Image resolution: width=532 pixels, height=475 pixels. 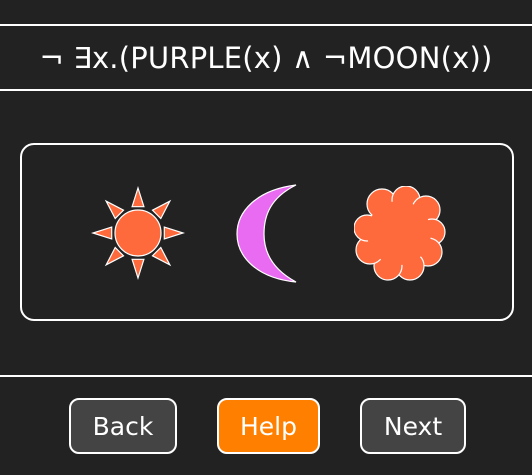 What do you see at coordinates (266, 57) in the screenshot?
I see `logic-formula: ¬ ∃x.(PURPLE(x) ∧ ¬MOON(x))` at bounding box center [266, 57].